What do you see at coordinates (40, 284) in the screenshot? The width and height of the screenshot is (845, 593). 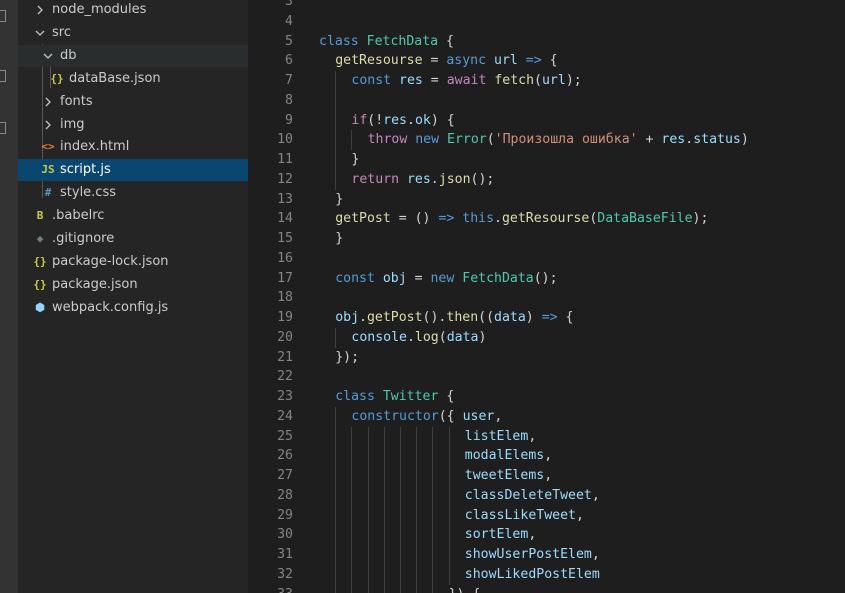 I see `json-file-icon: {}` at bounding box center [40, 284].